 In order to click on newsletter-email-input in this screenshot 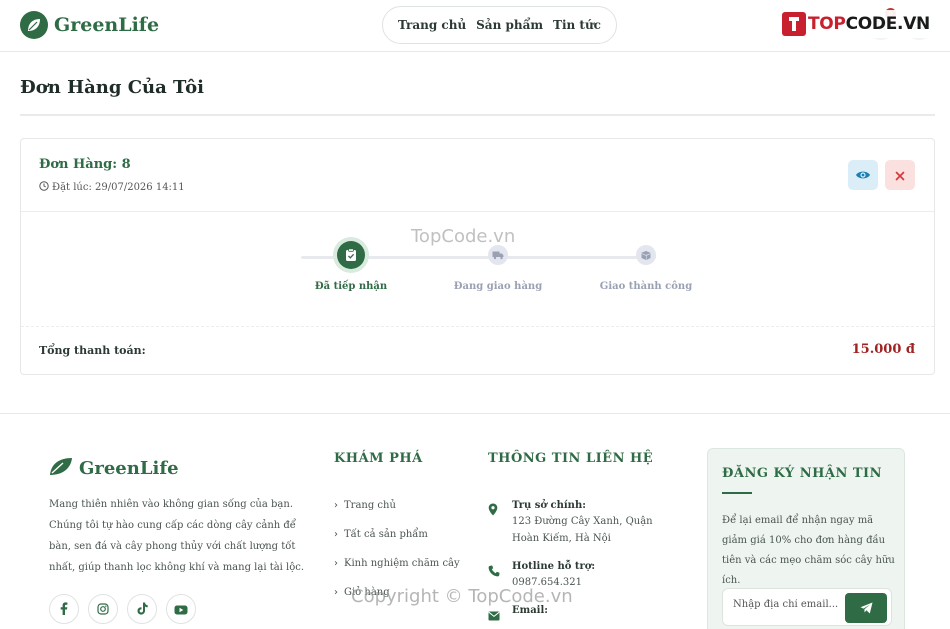, I will do `click(788, 604)`.